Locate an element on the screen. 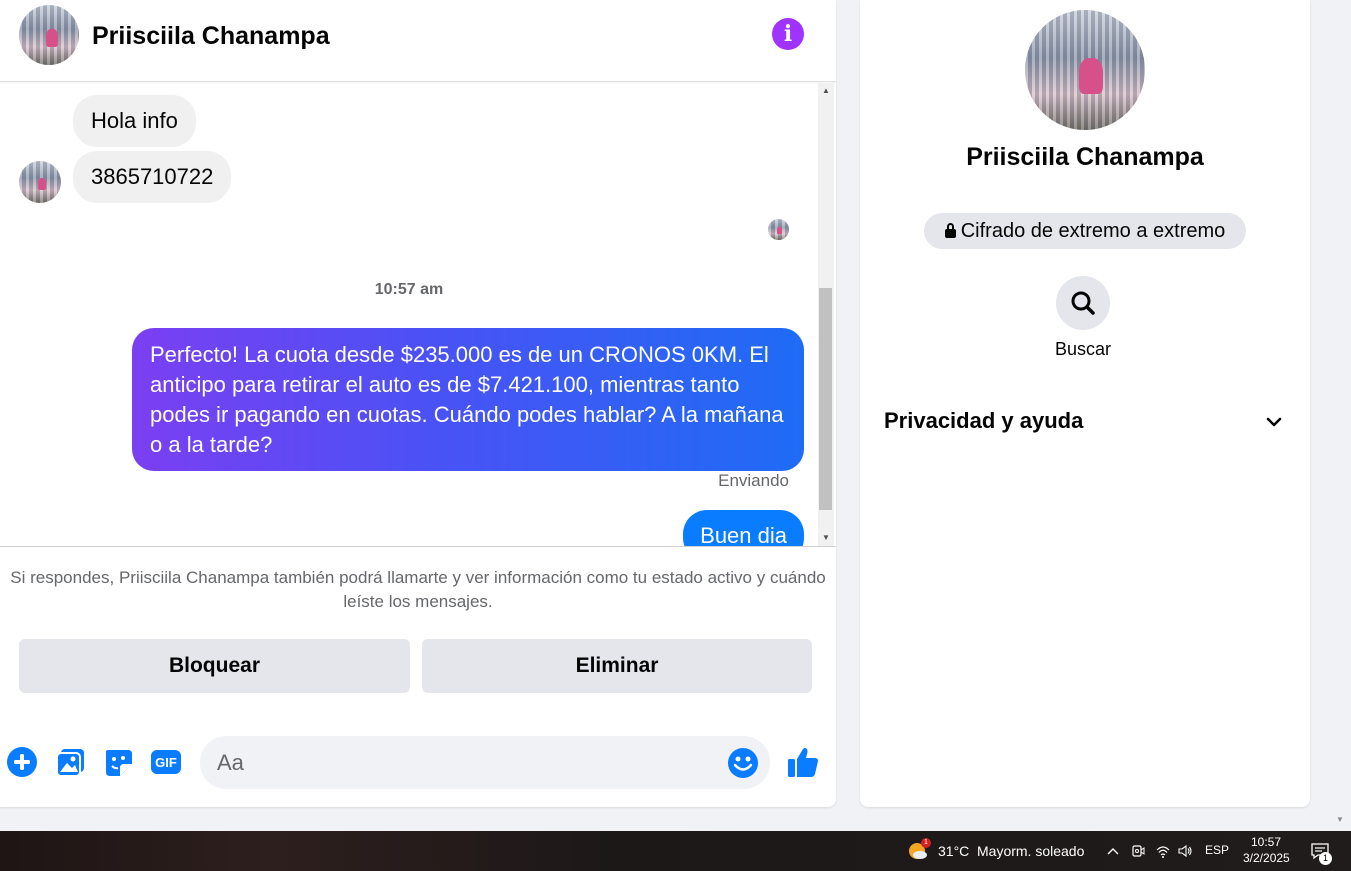 The height and width of the screenshot is (871, 1351). seen-indicator-avatar is located at coordinates (778, 229).